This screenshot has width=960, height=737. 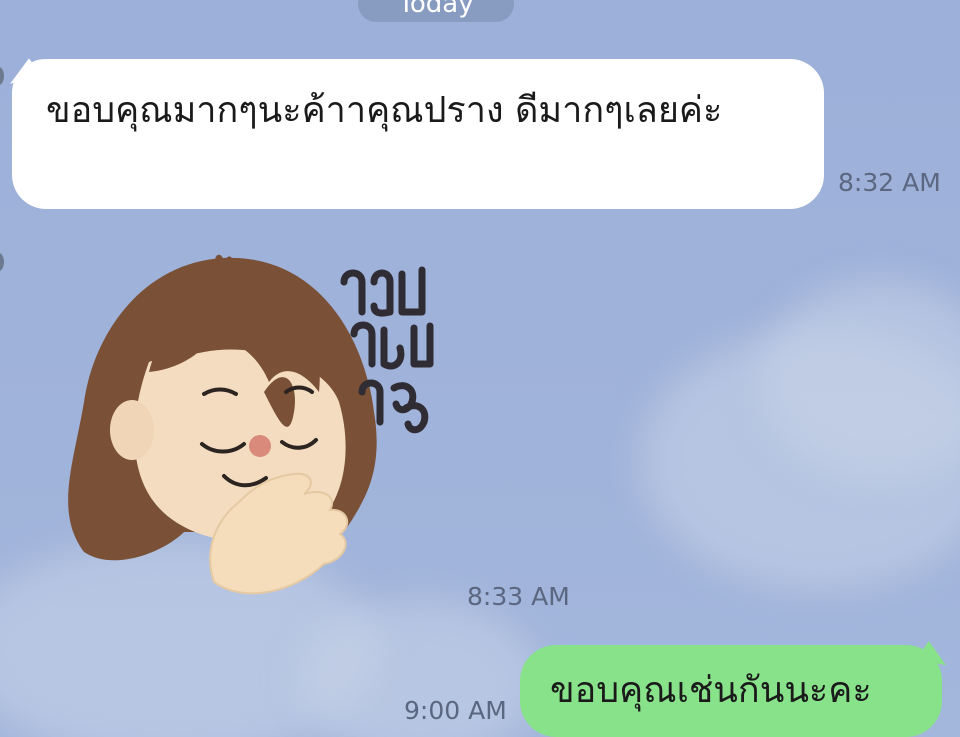 I want to click on message-timestamp: 9:00 AM, so click(x=455, y=710).